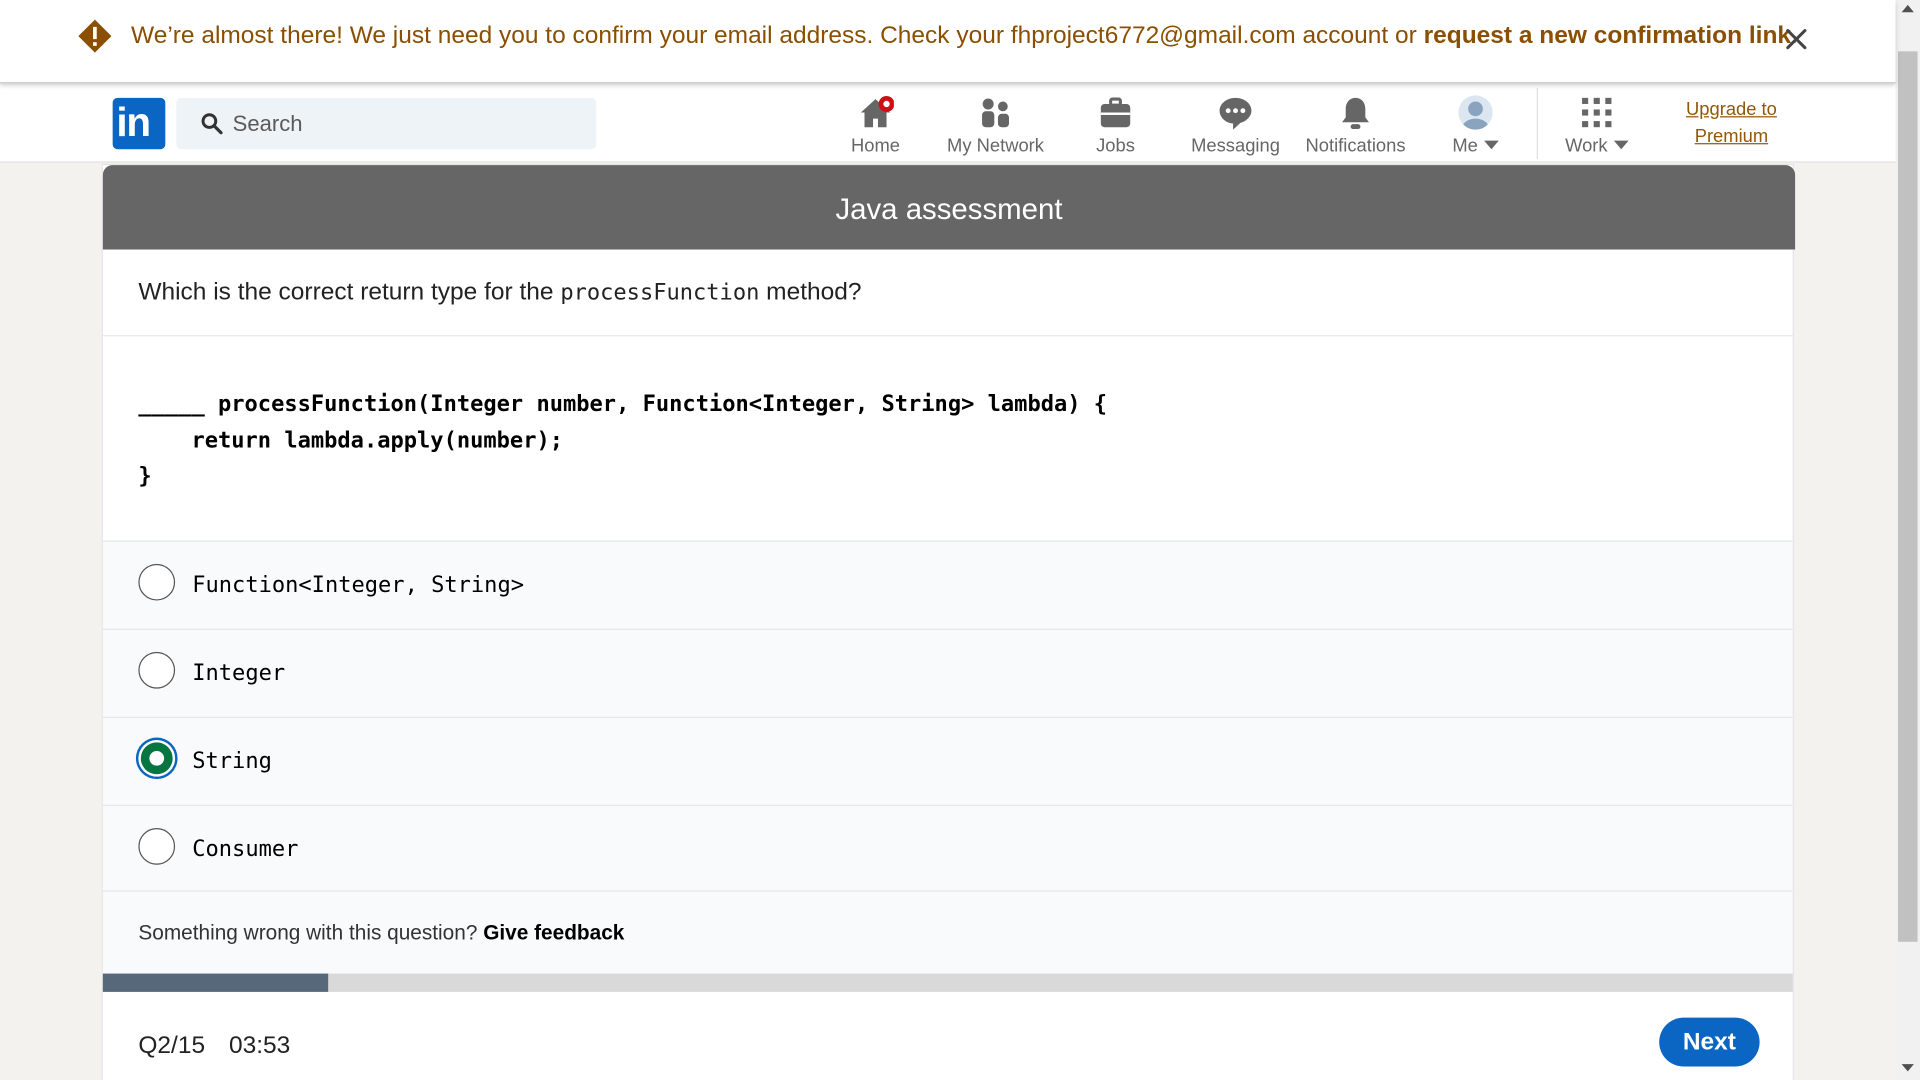 This screenshot has height=1080, width=1920. Describe the element at coordinates (239, 673) in the screenshot. I see `answer-option-label: Integer` at that location.